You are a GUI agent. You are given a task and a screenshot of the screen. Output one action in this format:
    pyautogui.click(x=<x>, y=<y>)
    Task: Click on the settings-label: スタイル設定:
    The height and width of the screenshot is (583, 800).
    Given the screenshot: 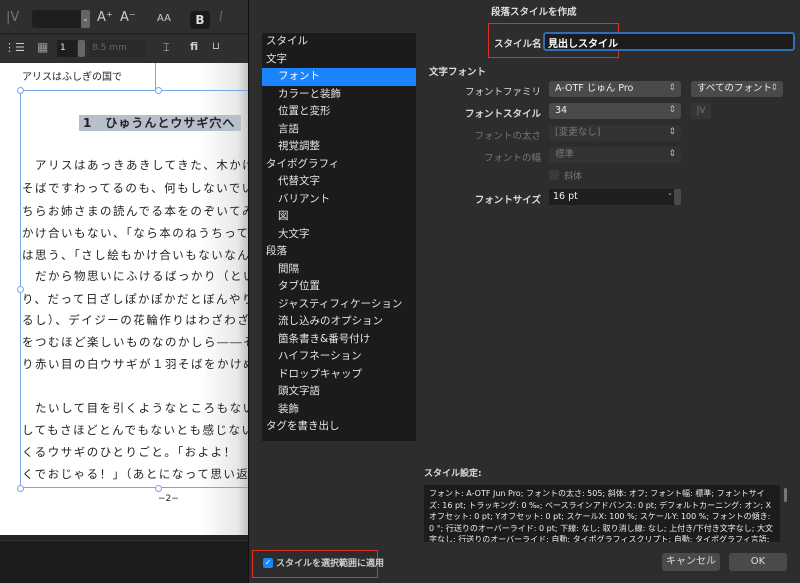 What is the action you would take?
    pyautogui.click(x=453, y=474)
    